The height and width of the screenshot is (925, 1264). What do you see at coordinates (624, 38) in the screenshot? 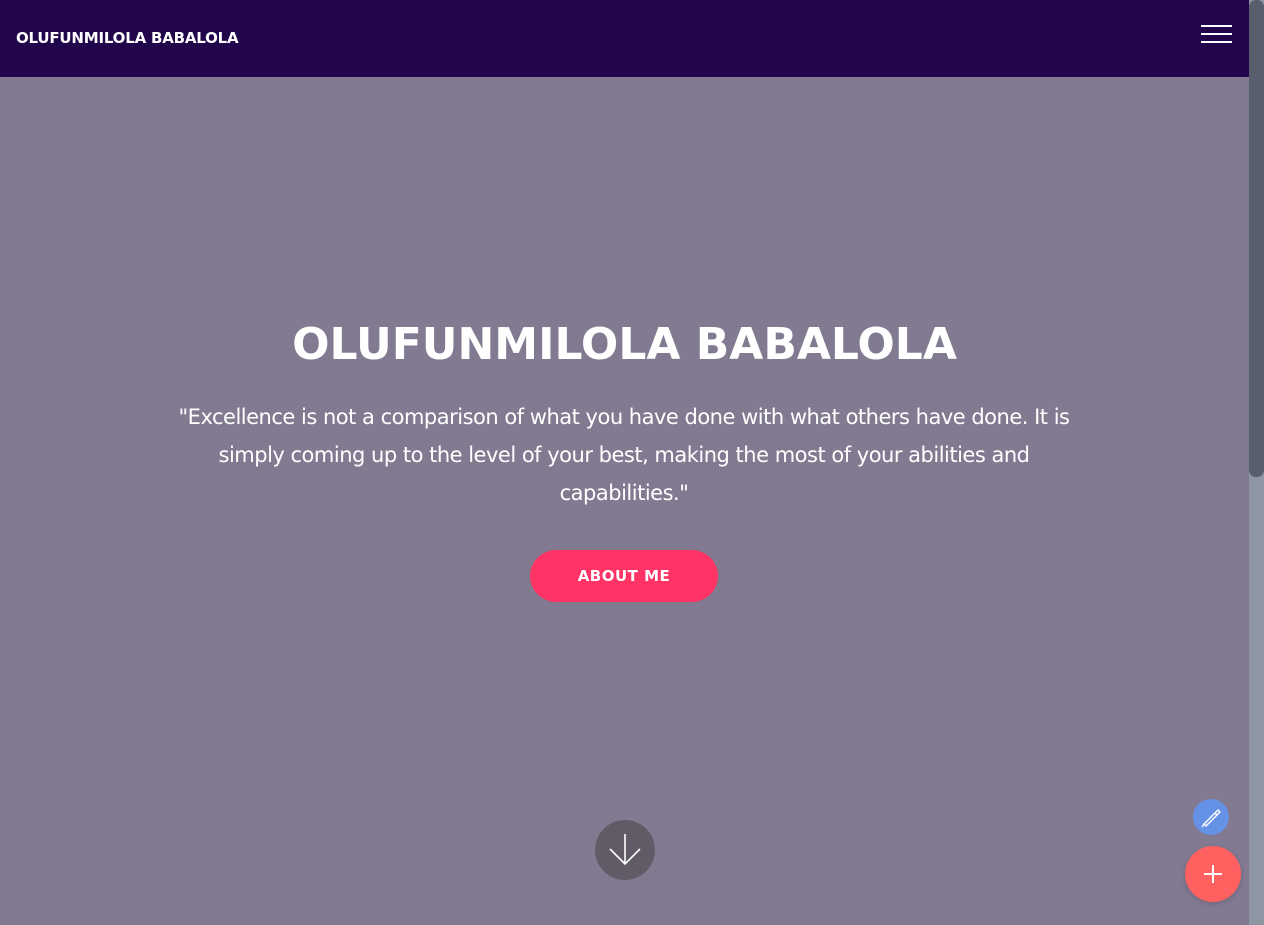
I see `navbar: OLUFUNMILOLA BABALOLA` at bounding box center [624, 38].